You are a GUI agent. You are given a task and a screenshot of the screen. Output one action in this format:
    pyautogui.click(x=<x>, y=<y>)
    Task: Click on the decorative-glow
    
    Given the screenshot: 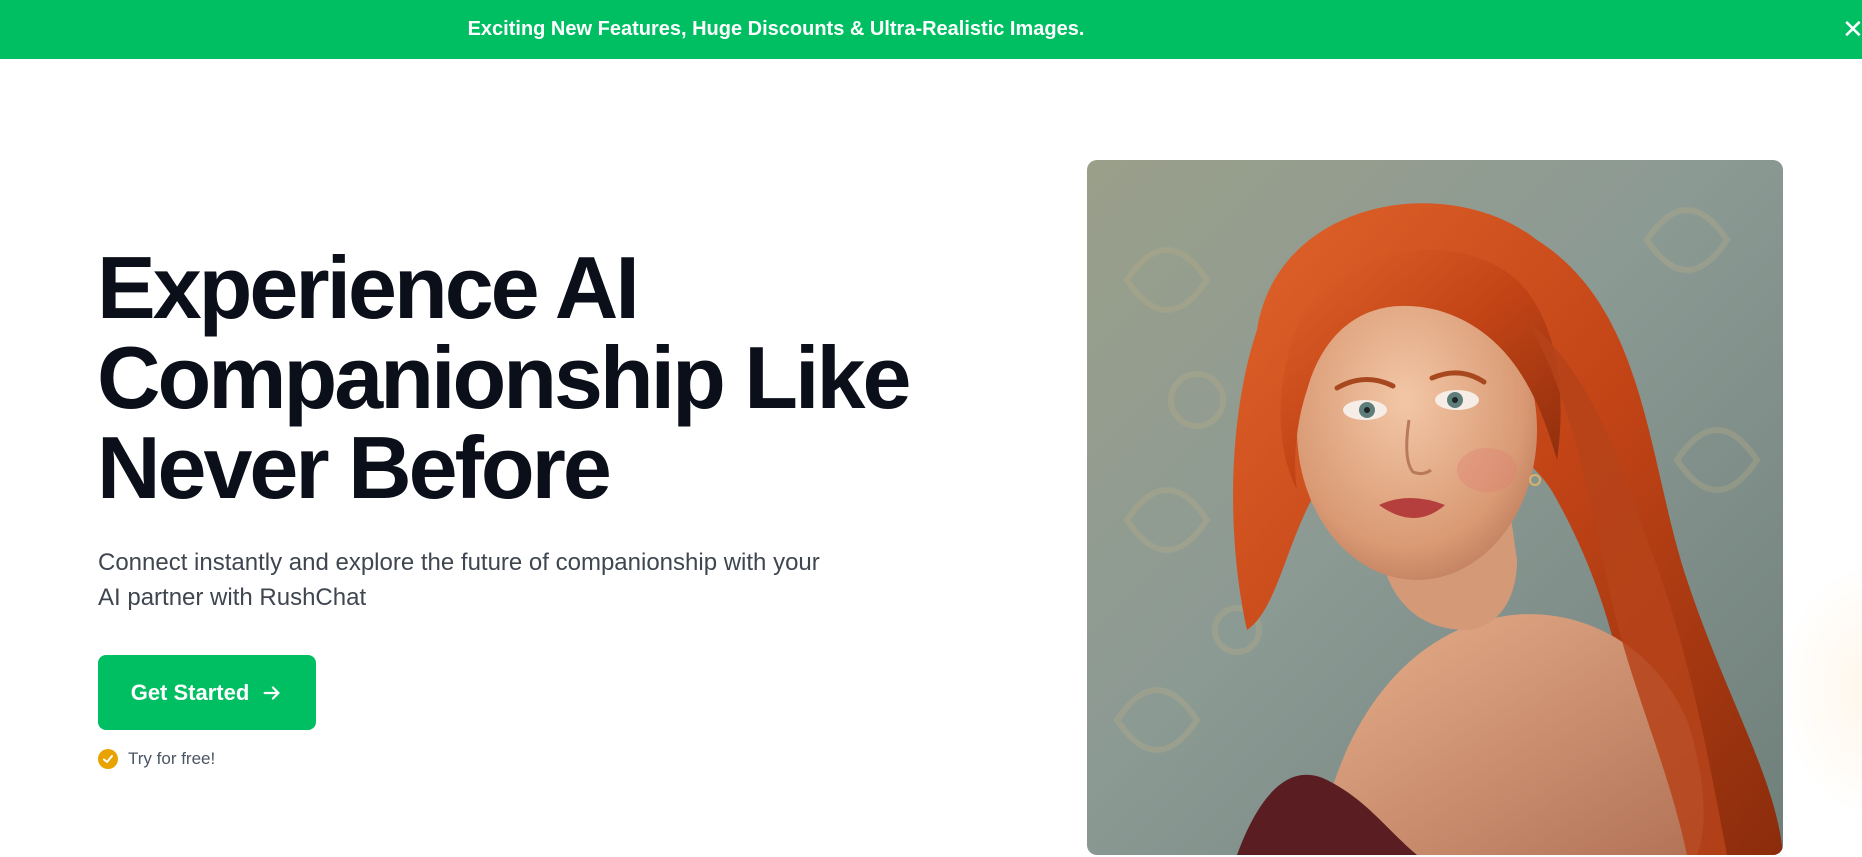 What is the action you would take?
    pyautogui.click(x=1821, y=690)
    